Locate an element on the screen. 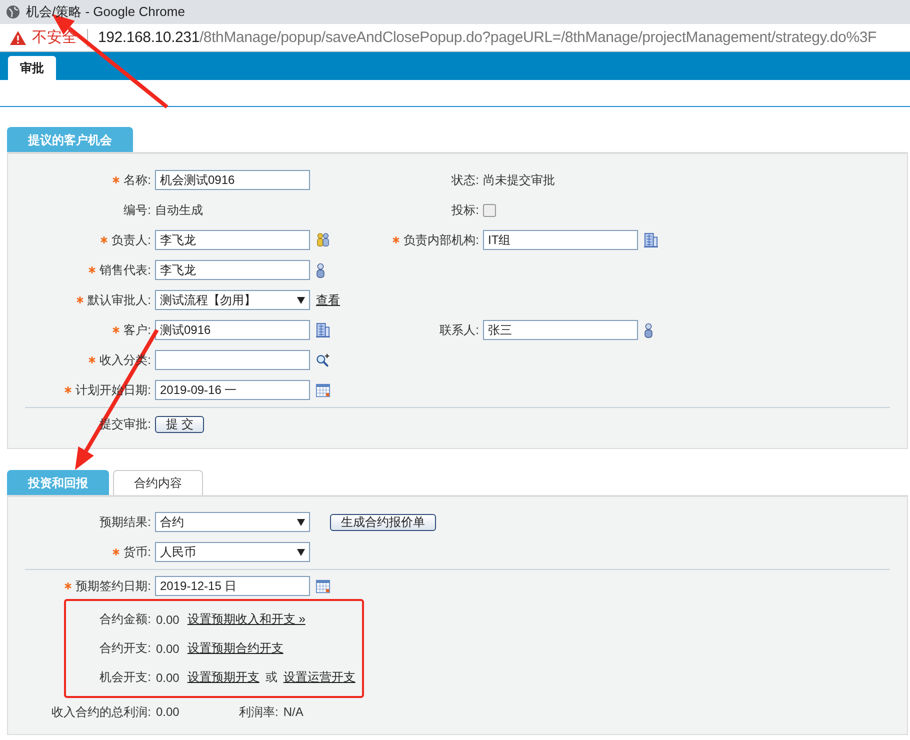  amount-label: 合约开支: is located at coordinates (124, 648).